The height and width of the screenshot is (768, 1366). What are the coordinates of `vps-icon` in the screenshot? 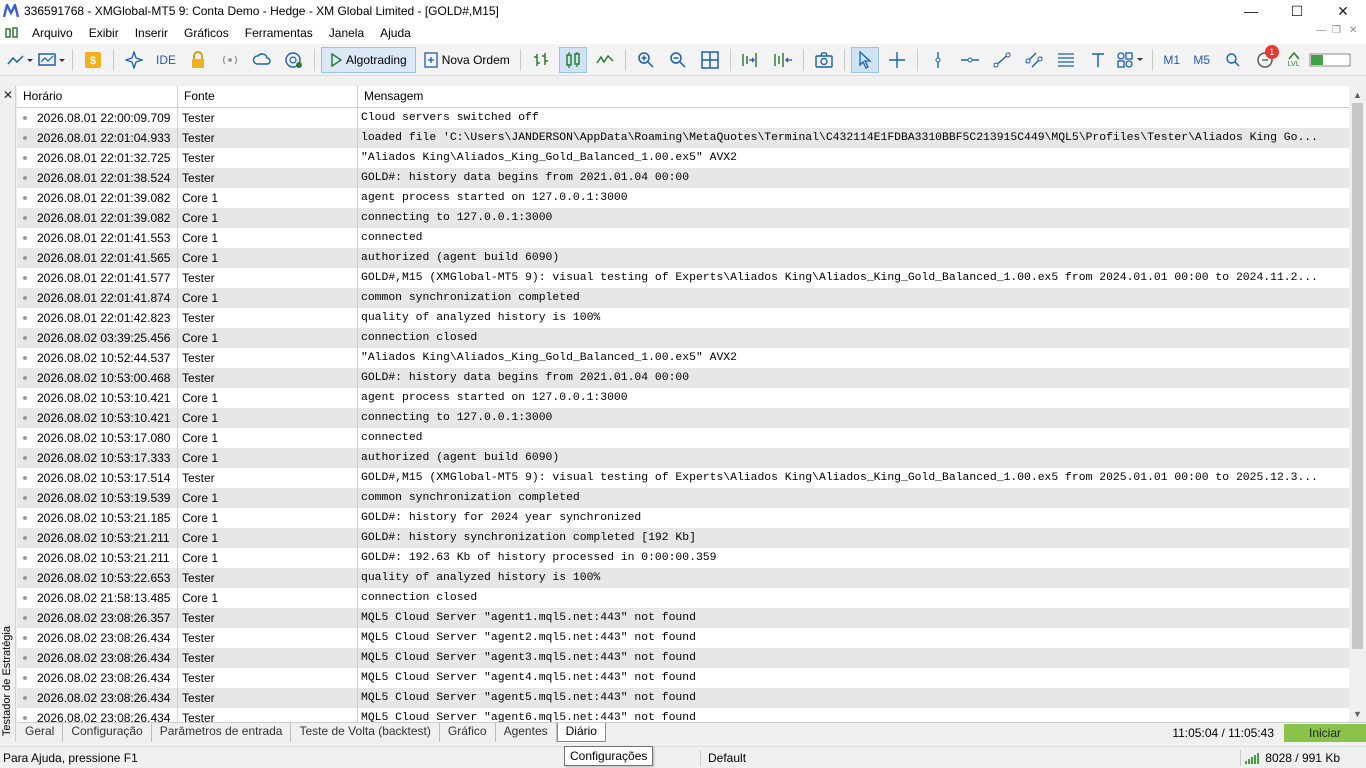 It's located at (294, 60).